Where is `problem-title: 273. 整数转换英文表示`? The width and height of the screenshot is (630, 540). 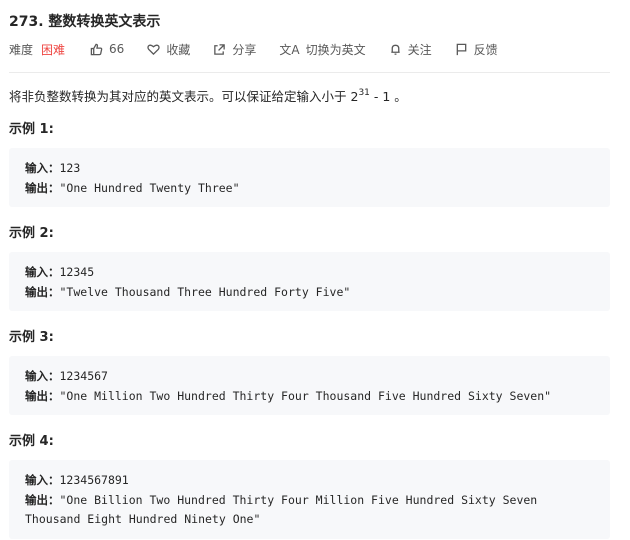
problem-title: 273. 整数转换英文表示 is located at coordinates (85, 22).